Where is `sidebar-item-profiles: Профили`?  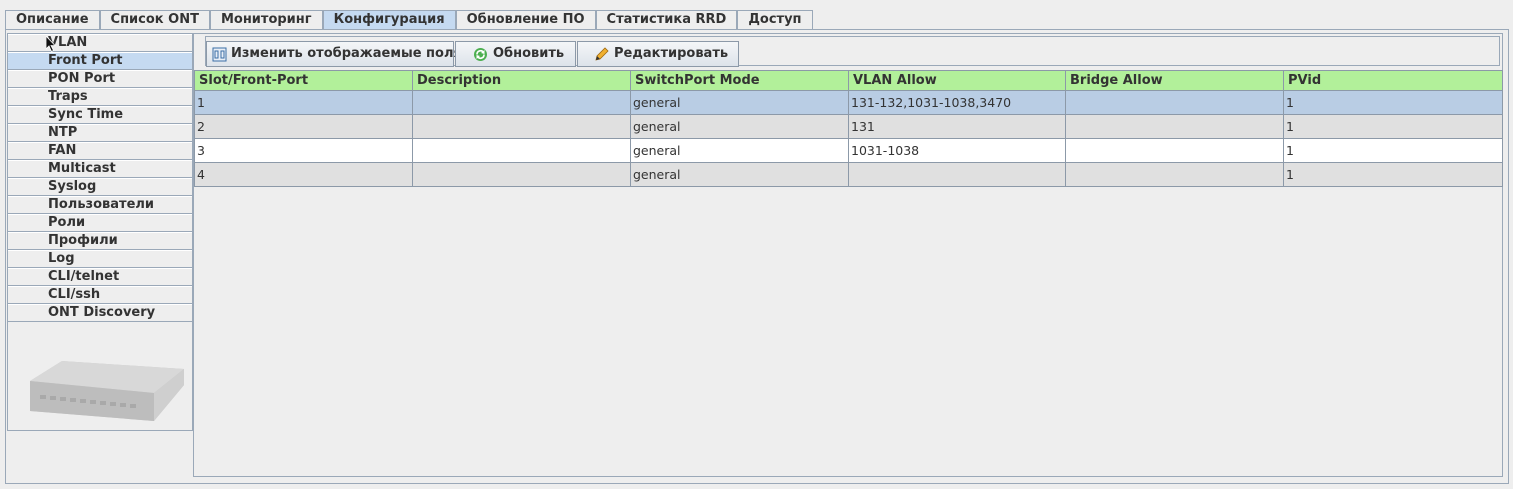
sidebar-item-profiles: Профили is located at coordinates (100, 241).